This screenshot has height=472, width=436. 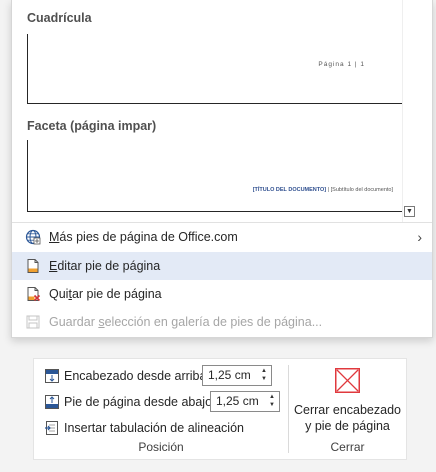 I want to click on close-group: Cerrar encabezado y pie de página Cerrar, so click(x=347, y=409).